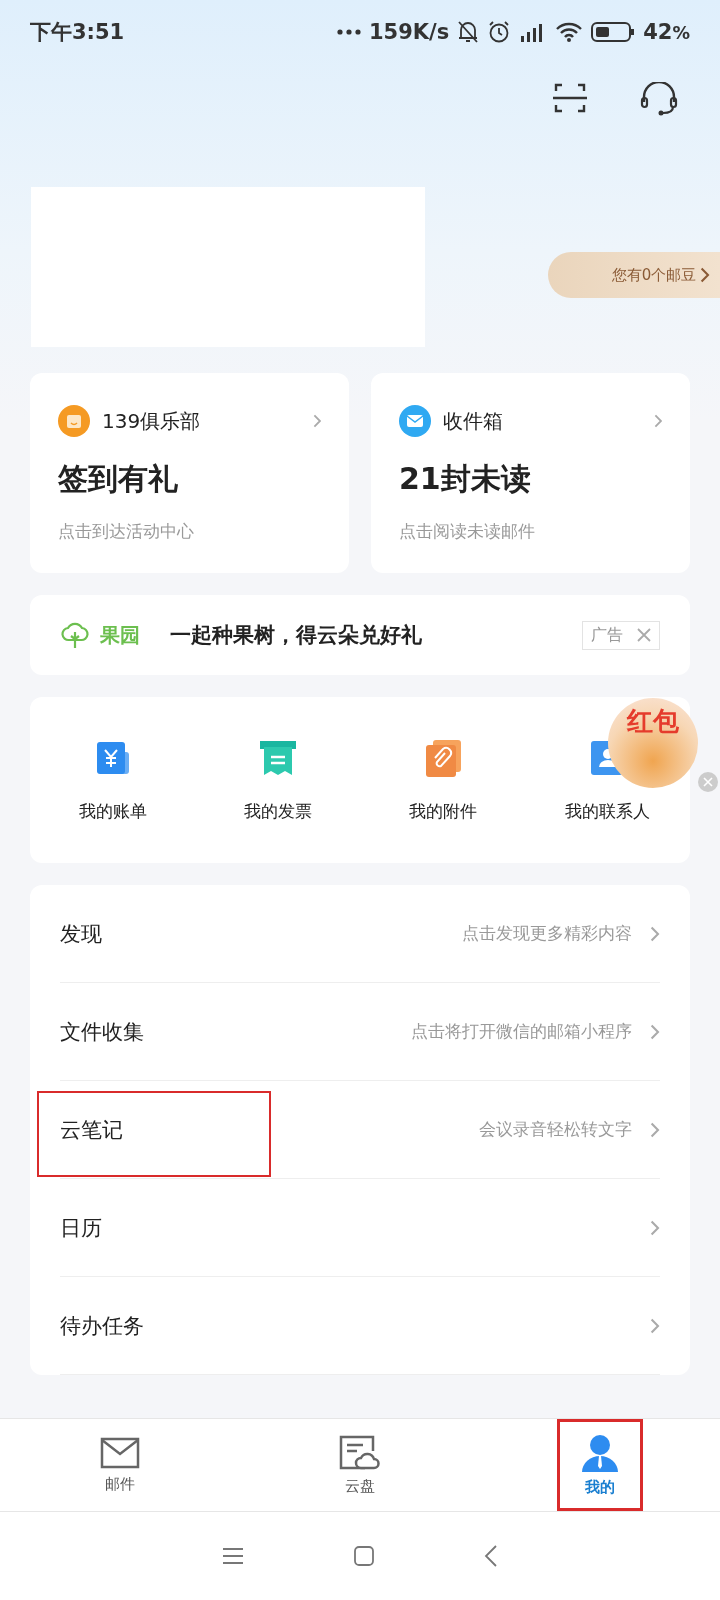  Describe the element at coordinates (112, 811) in the screenshot. I see `shortcut-label: 我的账单` at that location.